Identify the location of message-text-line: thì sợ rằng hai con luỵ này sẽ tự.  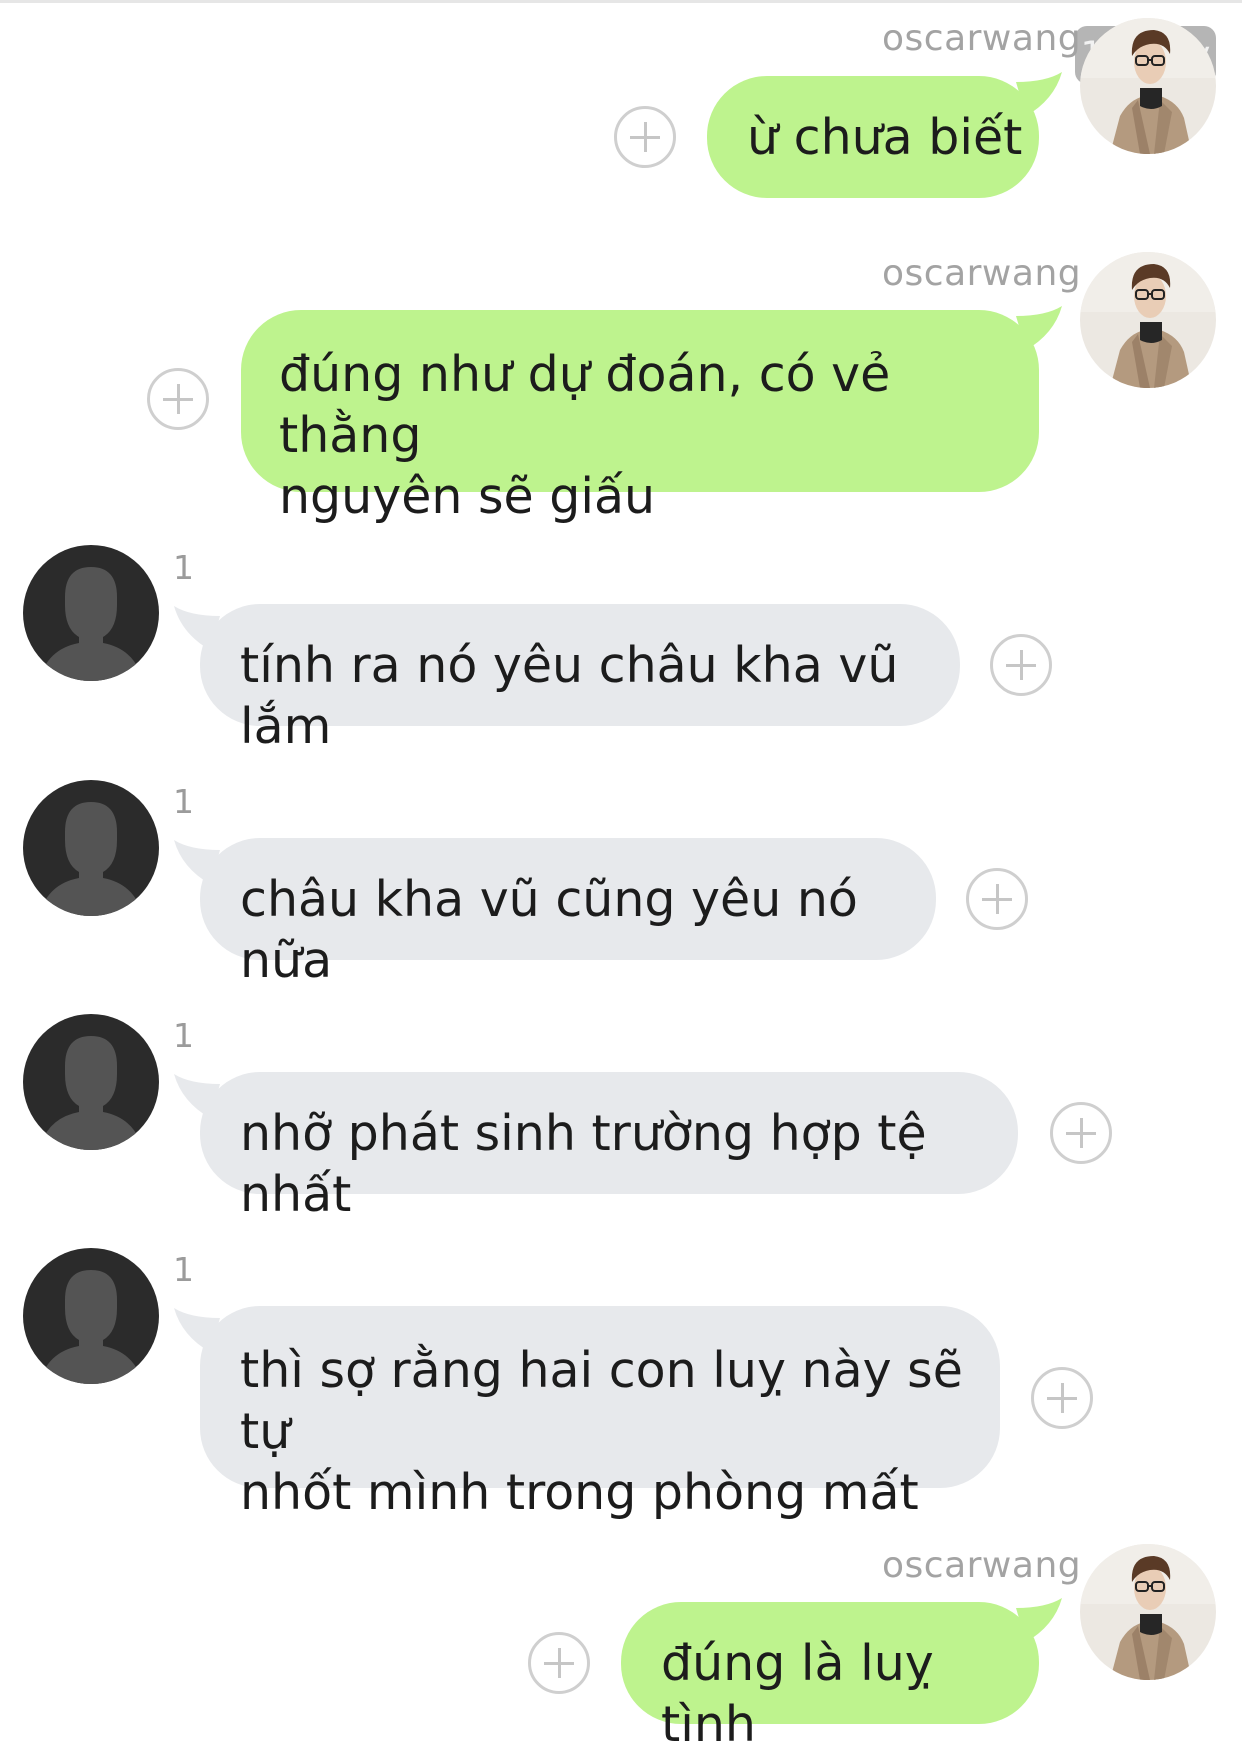
(601, 1401).